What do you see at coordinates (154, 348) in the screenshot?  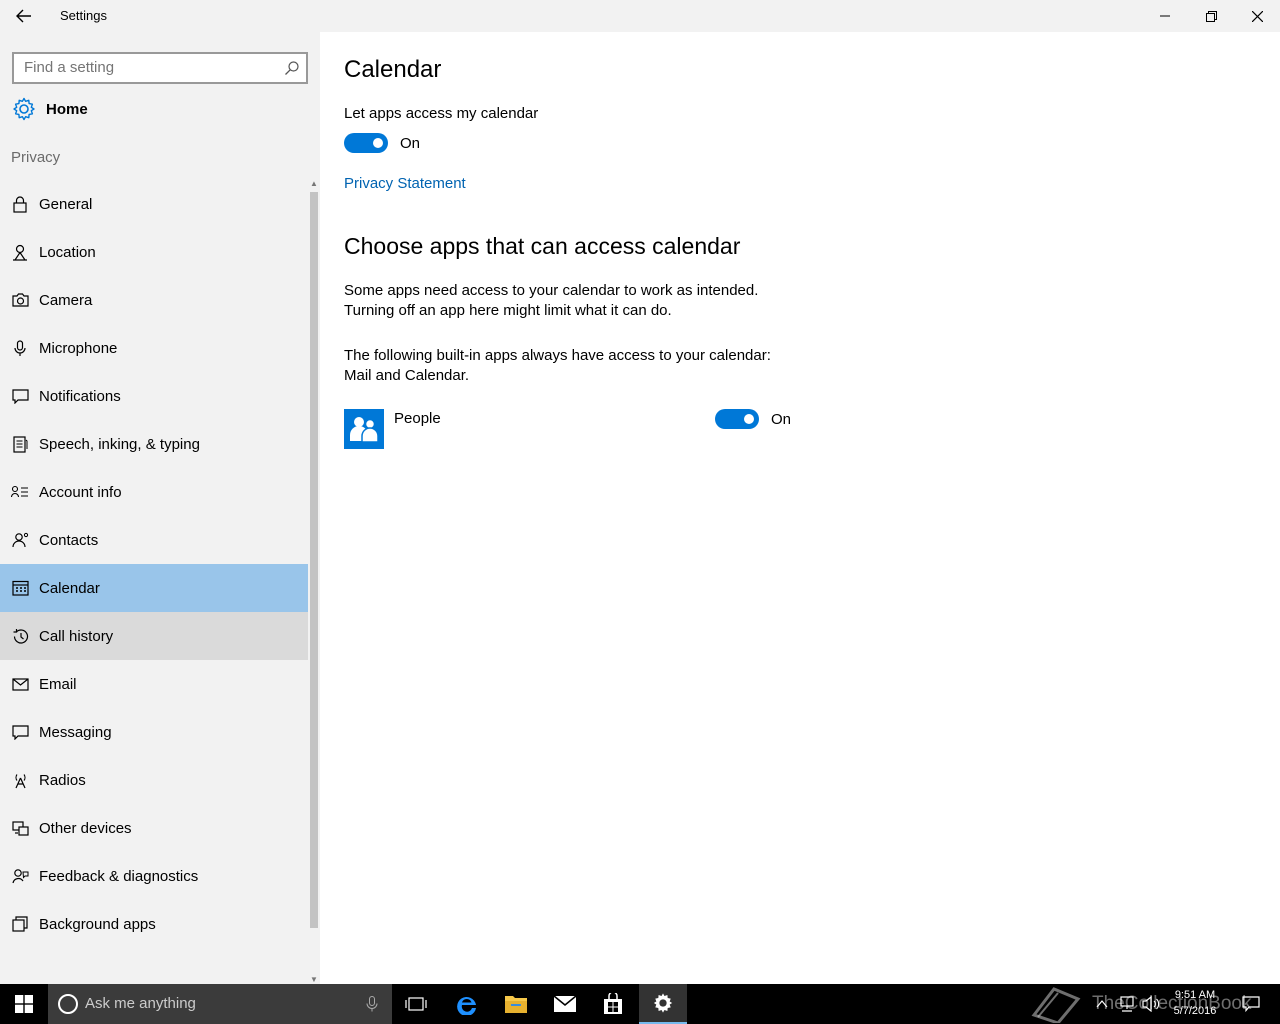 I see `sidebar-item-microphone: Microphone` at bounding box center [154, 348].